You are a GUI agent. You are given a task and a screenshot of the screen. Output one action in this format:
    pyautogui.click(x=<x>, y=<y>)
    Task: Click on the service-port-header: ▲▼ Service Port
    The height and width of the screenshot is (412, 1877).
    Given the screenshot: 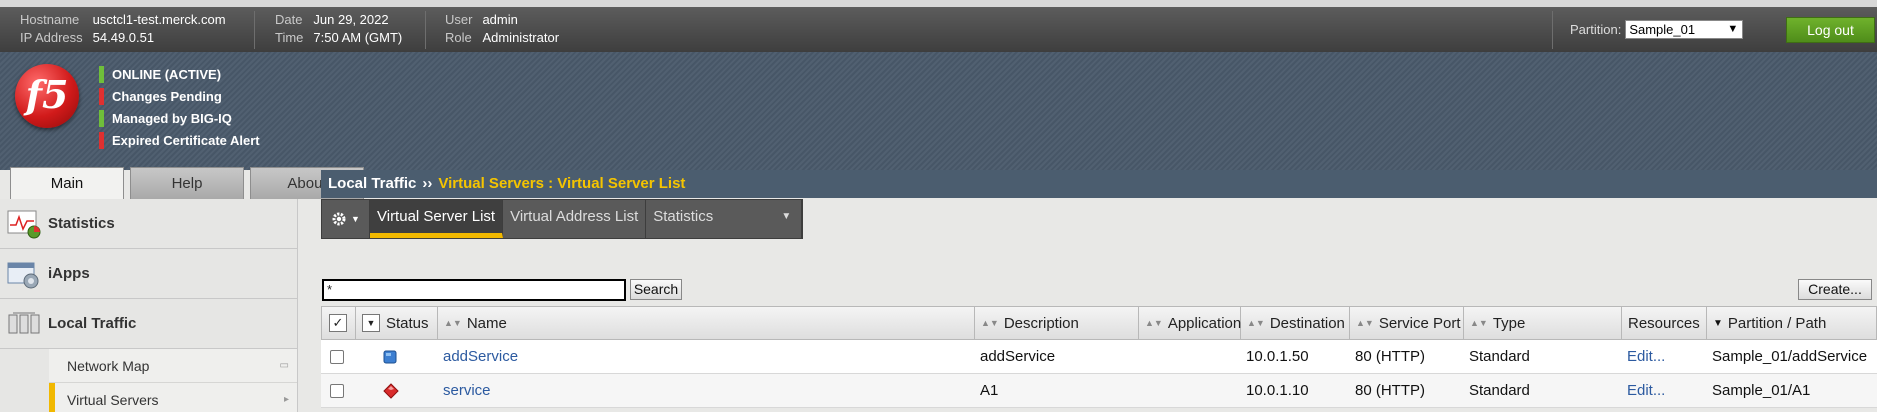 What is the action you would take?
    pyautogui.click(x=1407, y=323)
    